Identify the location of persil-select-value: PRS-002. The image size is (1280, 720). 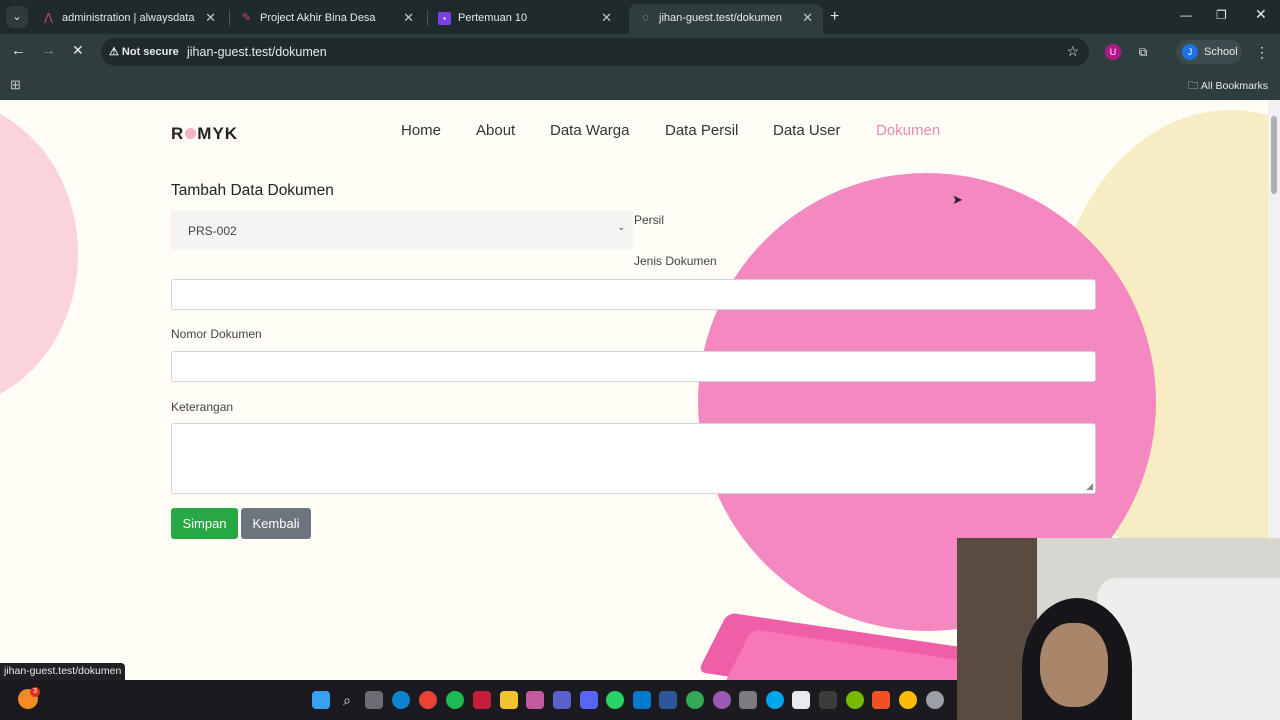
(212, 231).